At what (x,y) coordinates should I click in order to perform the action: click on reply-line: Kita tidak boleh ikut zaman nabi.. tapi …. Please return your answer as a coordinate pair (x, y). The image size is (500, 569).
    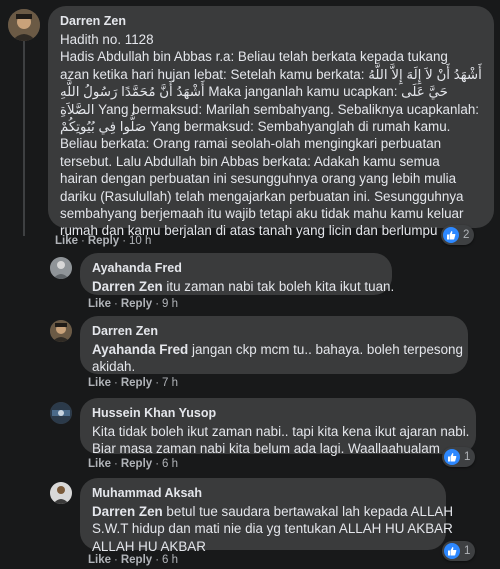
    Looking at the image, I should click on (281, 431).